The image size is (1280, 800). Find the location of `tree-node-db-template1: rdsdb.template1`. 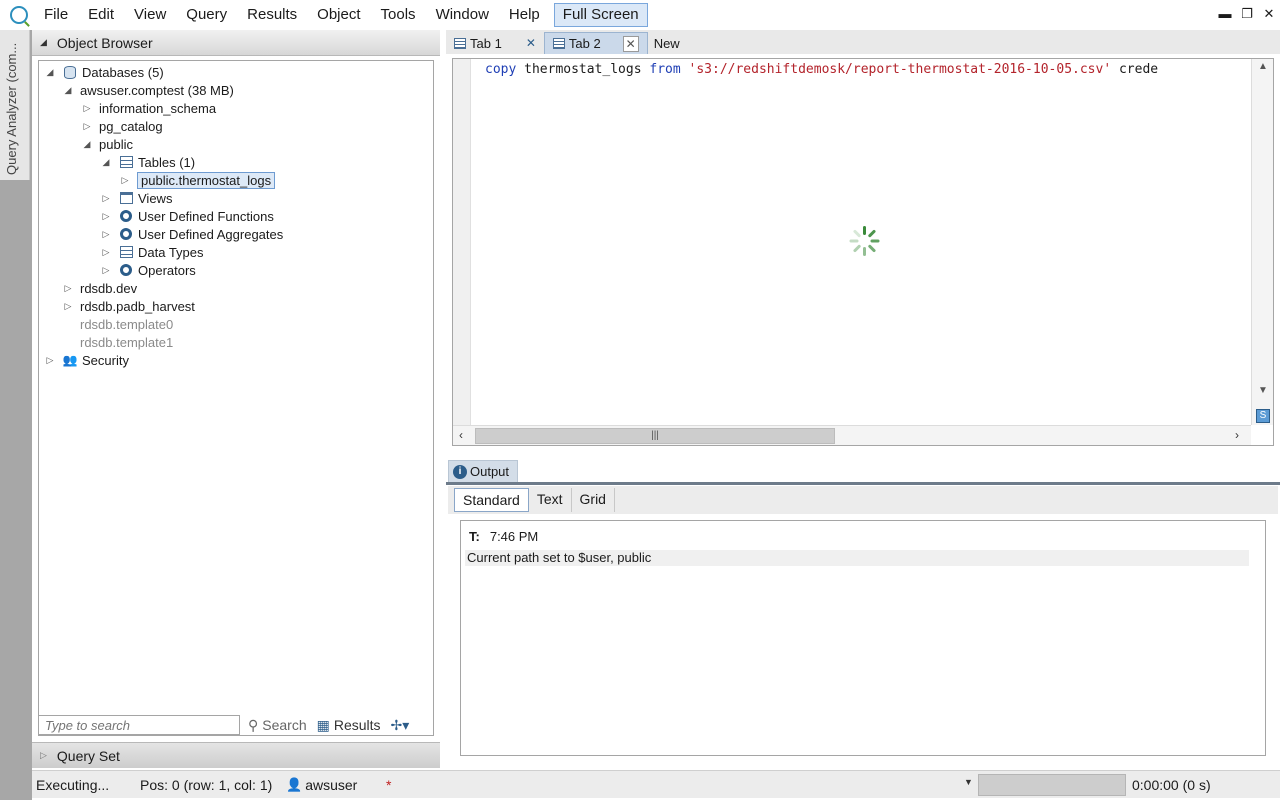

tree-node-db-template1: rdsdb.template1 is located at coordinates (126, 342).